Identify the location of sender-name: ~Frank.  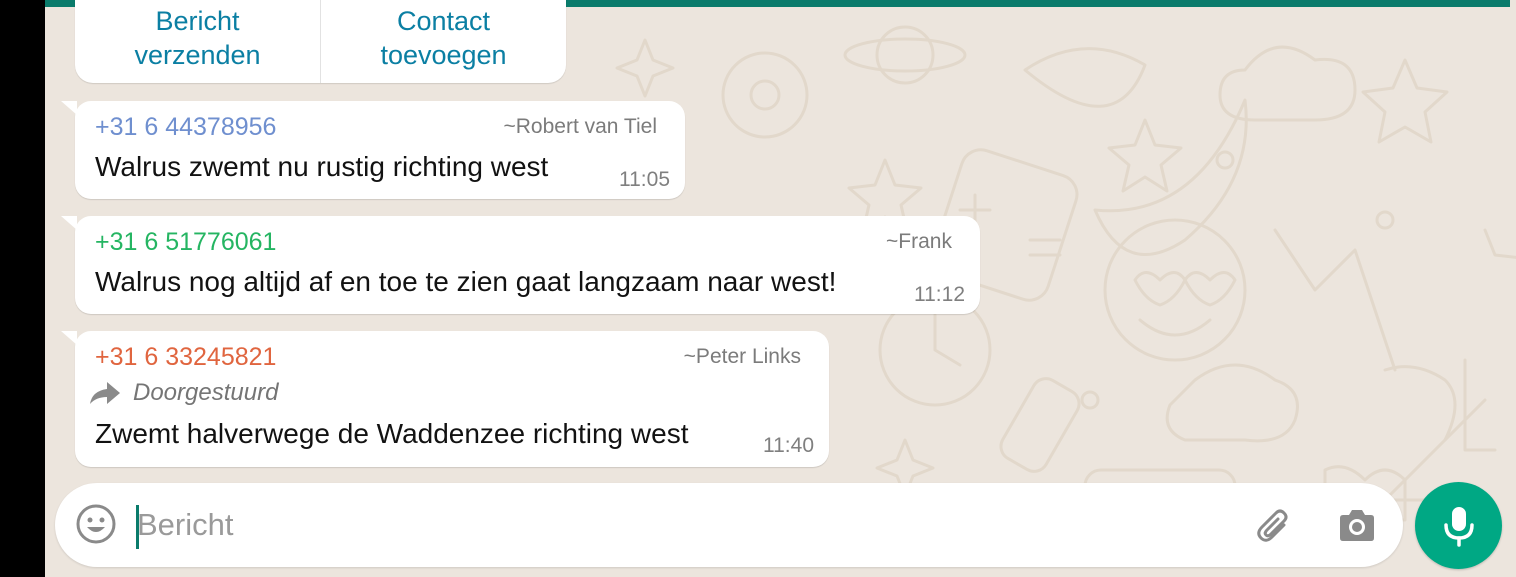
(919, 241).